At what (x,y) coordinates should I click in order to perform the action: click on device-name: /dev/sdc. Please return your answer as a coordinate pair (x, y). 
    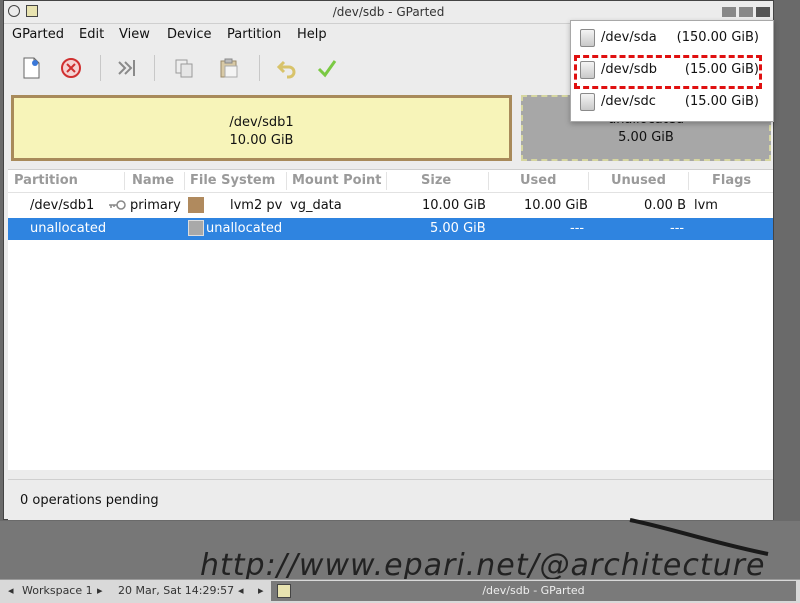
    Looking at the image, I should click on (628, 101).